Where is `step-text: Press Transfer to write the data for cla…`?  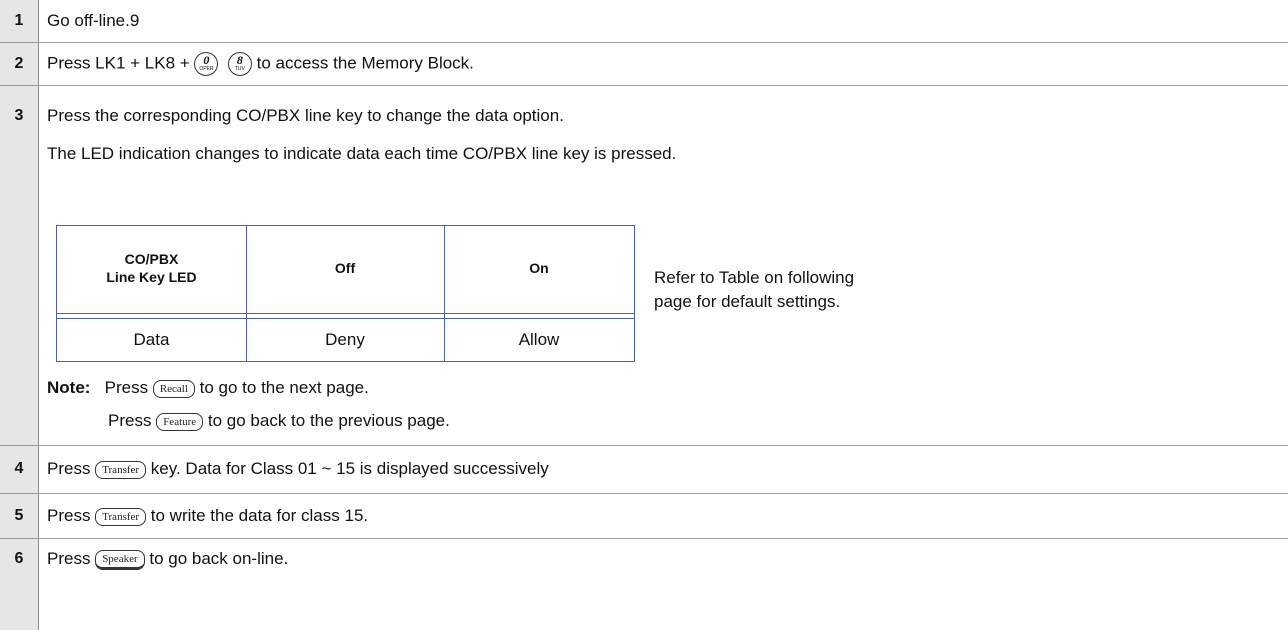
step-text: Press Transfer to write the data for cla… is located at coordinates (208, 516).